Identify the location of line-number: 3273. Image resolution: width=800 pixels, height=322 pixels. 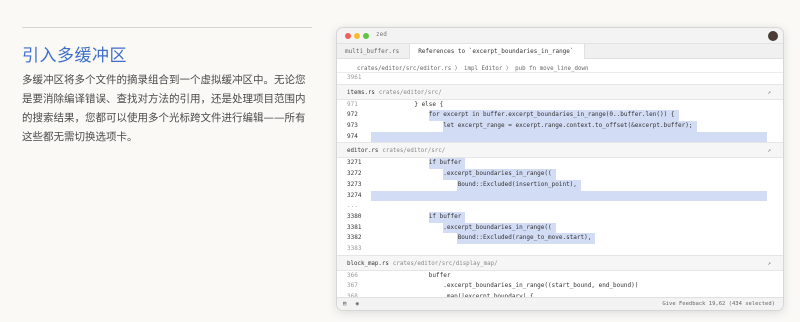
(354, 184).